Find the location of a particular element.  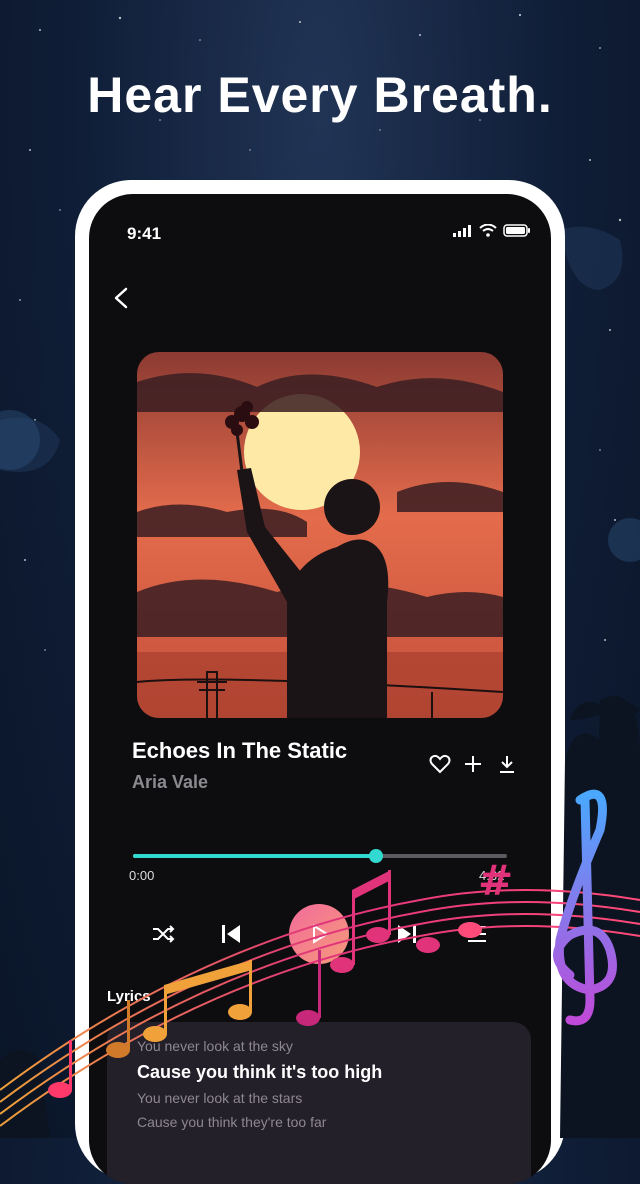

shuffle-icon is located at coordinates (163, 934).